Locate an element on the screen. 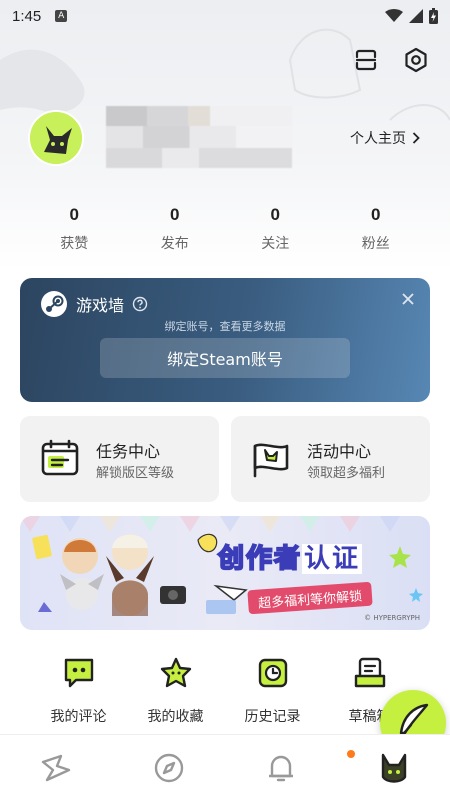 The width and height of the screenshot is (450, 801). activity-center-subtitle: 领取超多福利 is located at coordinates (346, 473).